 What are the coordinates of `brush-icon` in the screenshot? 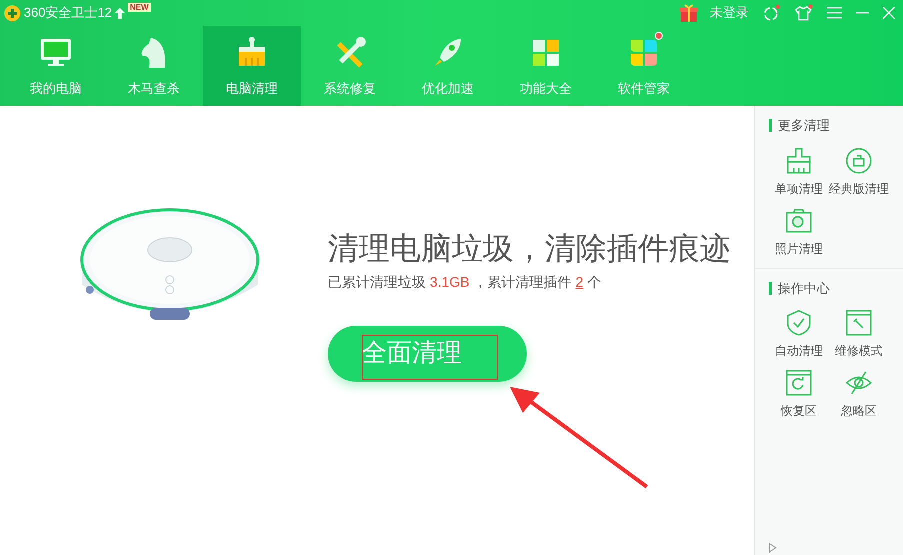 It's located at (799, 161).